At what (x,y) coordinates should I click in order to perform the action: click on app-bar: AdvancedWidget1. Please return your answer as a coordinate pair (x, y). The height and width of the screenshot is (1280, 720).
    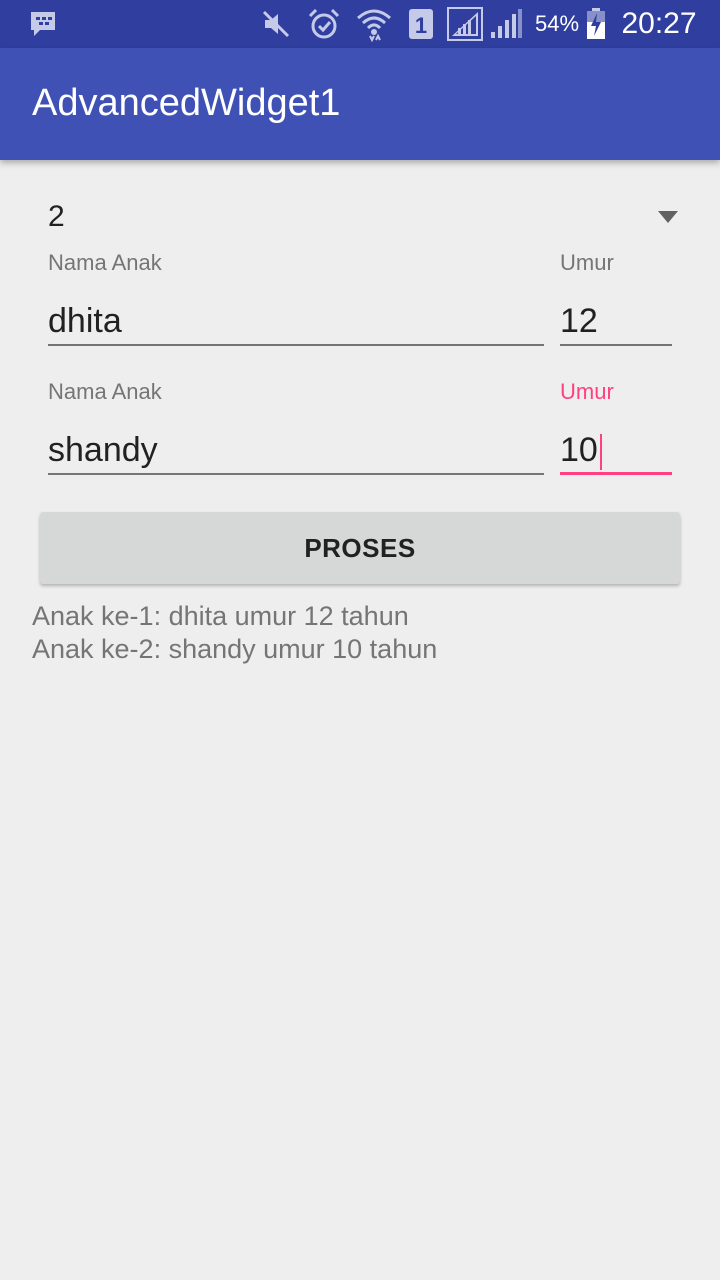
    Looking at the image, I should click on (360, 104).